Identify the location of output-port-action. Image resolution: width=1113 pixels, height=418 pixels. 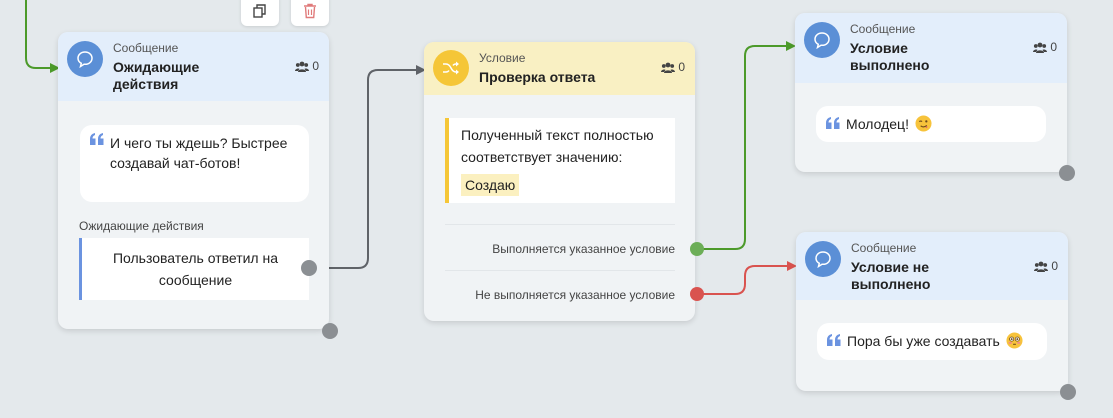
(309, 268).